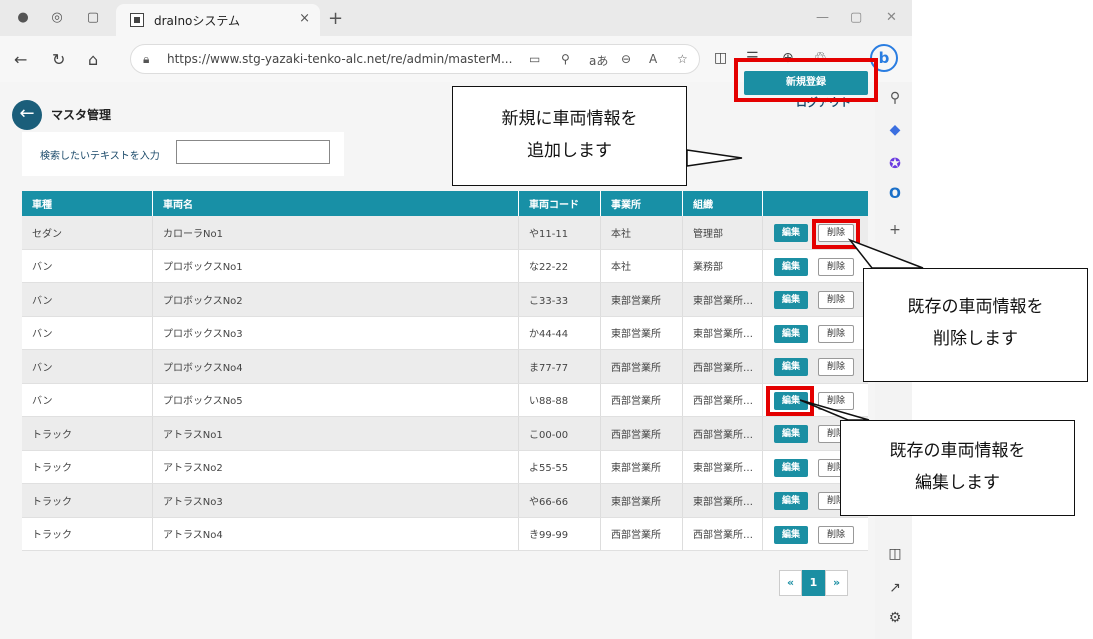 The image size is (1093, 639). I want to click on new-tab-icon: +, so click(335, 18).